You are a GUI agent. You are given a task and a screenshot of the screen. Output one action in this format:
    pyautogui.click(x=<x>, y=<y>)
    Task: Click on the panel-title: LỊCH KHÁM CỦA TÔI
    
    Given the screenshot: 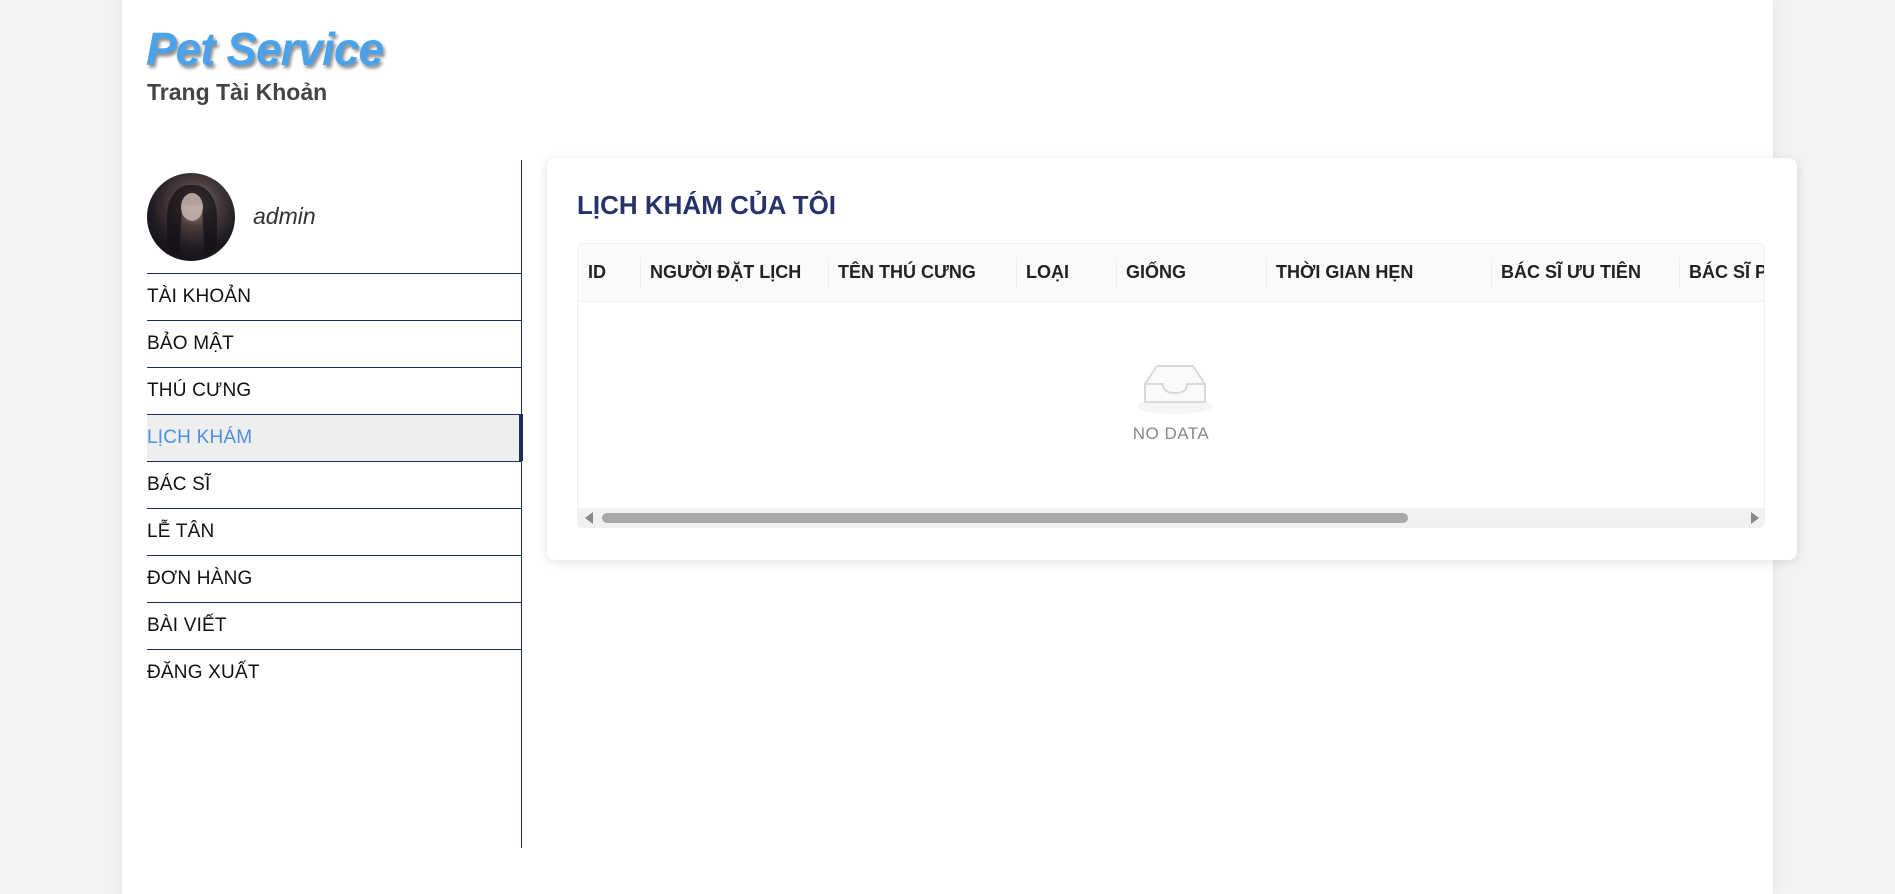 What is the action you would take?
    pyautogui.click(x=707, y=205)
    